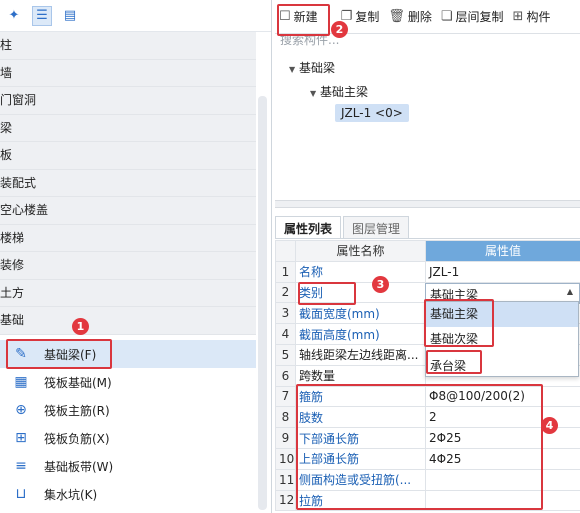  I want to click on category-item: 基础, so click(128, 321).